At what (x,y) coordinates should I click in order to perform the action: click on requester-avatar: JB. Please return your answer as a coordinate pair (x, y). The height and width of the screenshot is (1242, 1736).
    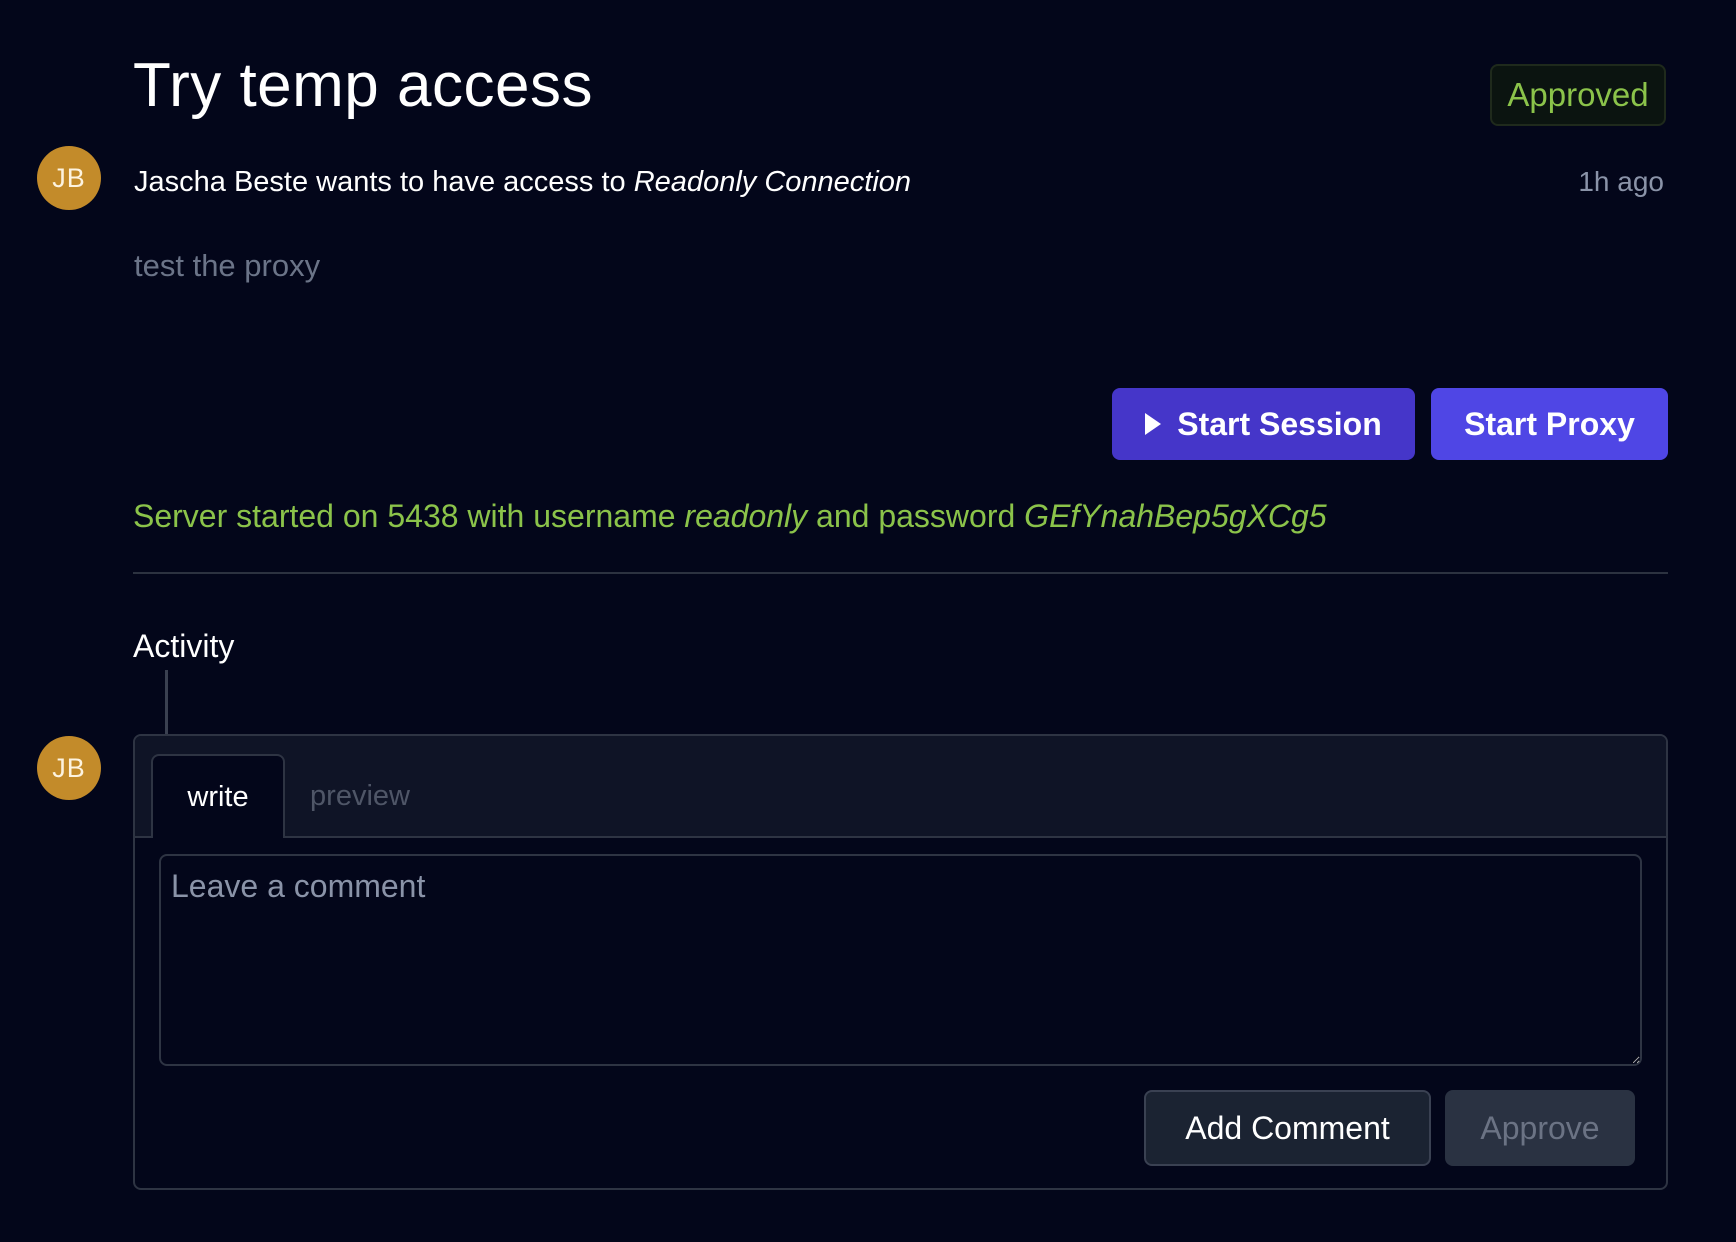
    Looking at the image, I should click on (69, 178).